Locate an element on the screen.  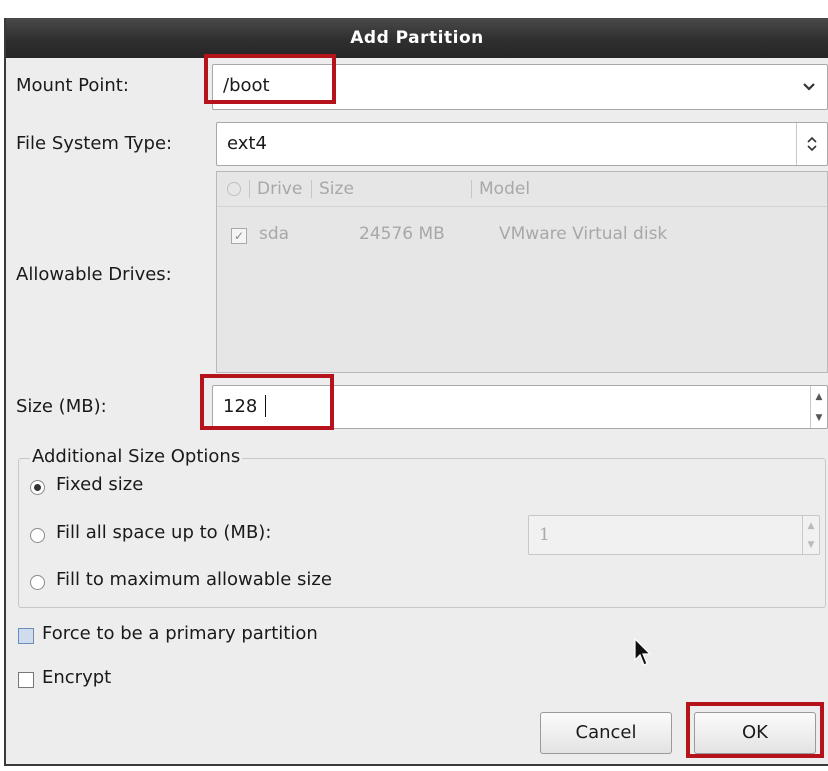
fill-max-radio is located at coordinates (37, 582).